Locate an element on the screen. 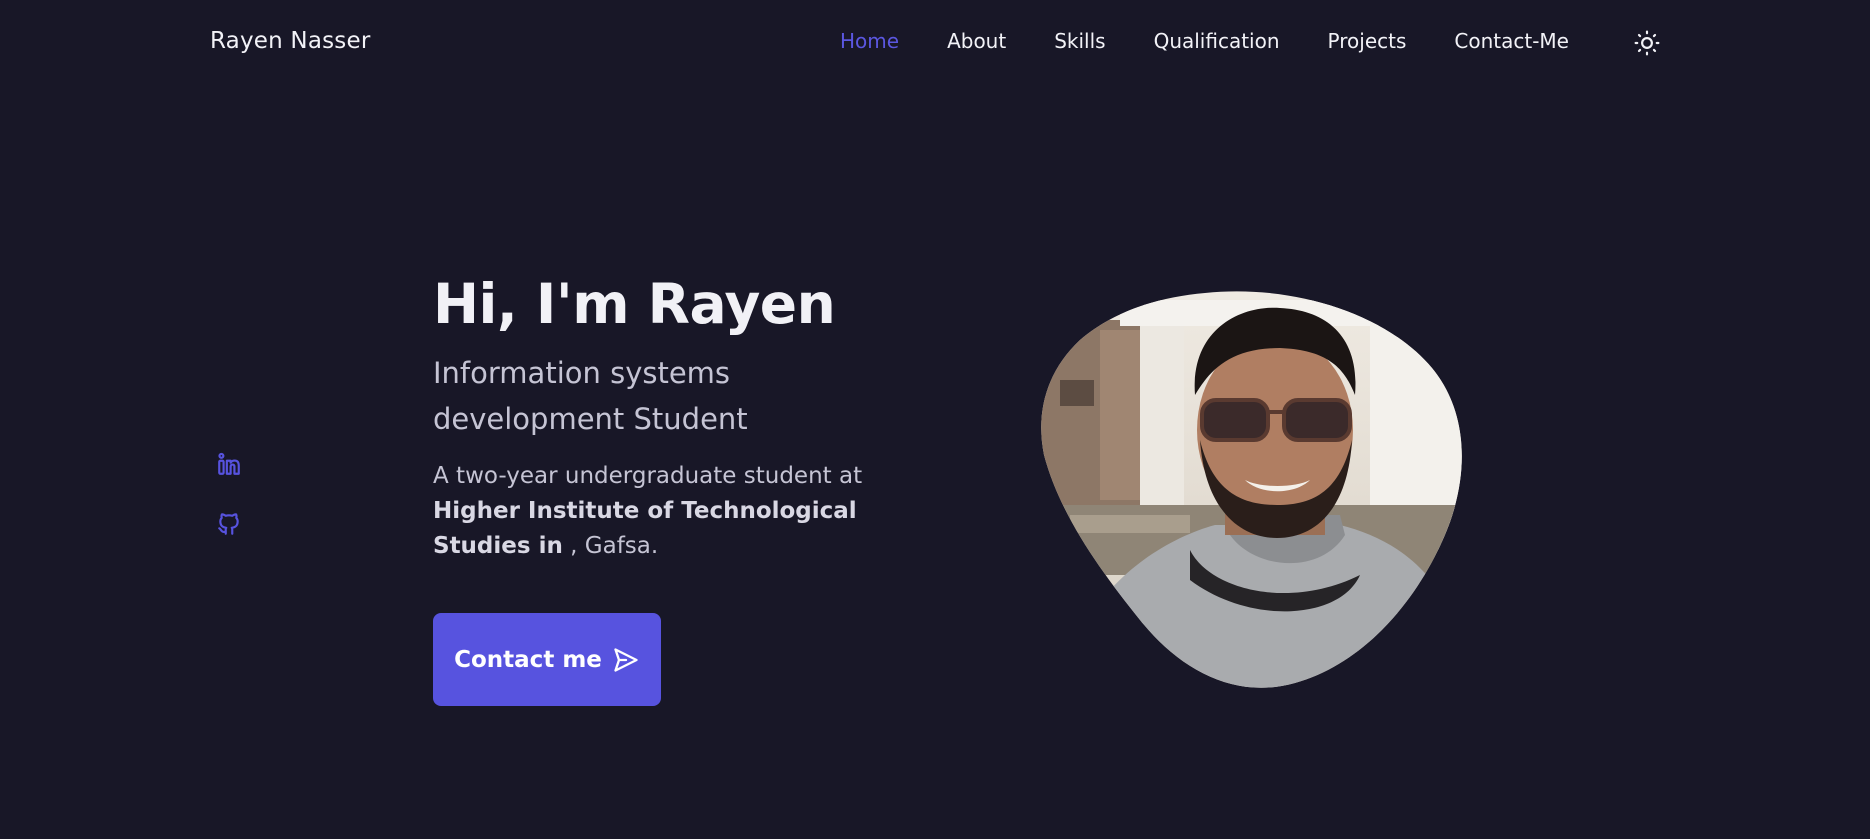 Image resolution: width=1870 pixels, height=839 pixels. site-logo: Rayen Nasser is located at coordinates (290, 41).